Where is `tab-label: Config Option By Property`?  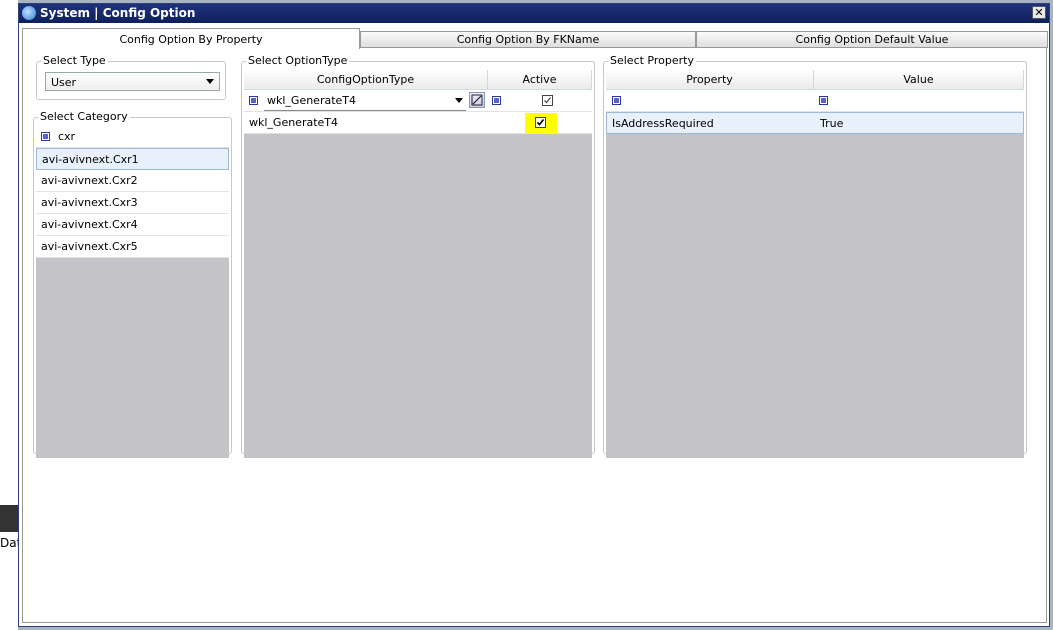 tab-label: Config Option By Property is located at coordinates (191, 39).